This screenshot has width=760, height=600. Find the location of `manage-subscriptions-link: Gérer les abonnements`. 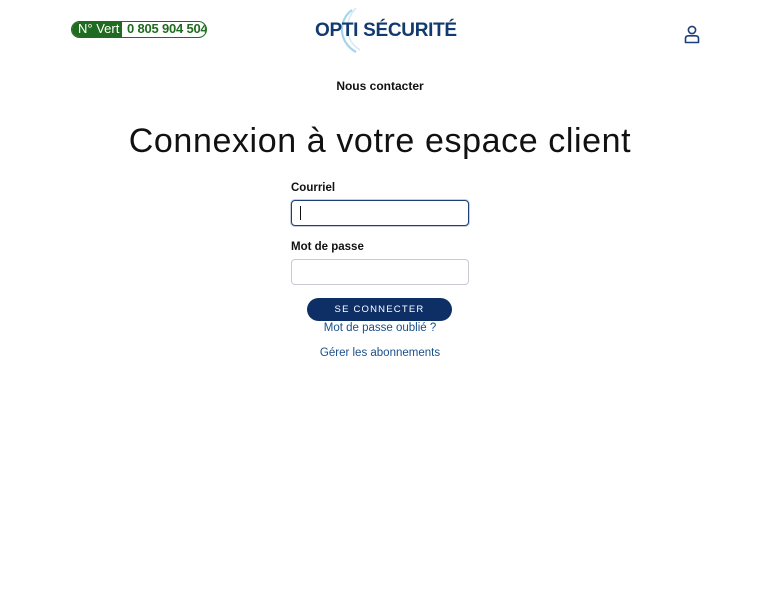

manage-subscriptions-link: Gérer les abonnements is located at coordinates (380, 353).